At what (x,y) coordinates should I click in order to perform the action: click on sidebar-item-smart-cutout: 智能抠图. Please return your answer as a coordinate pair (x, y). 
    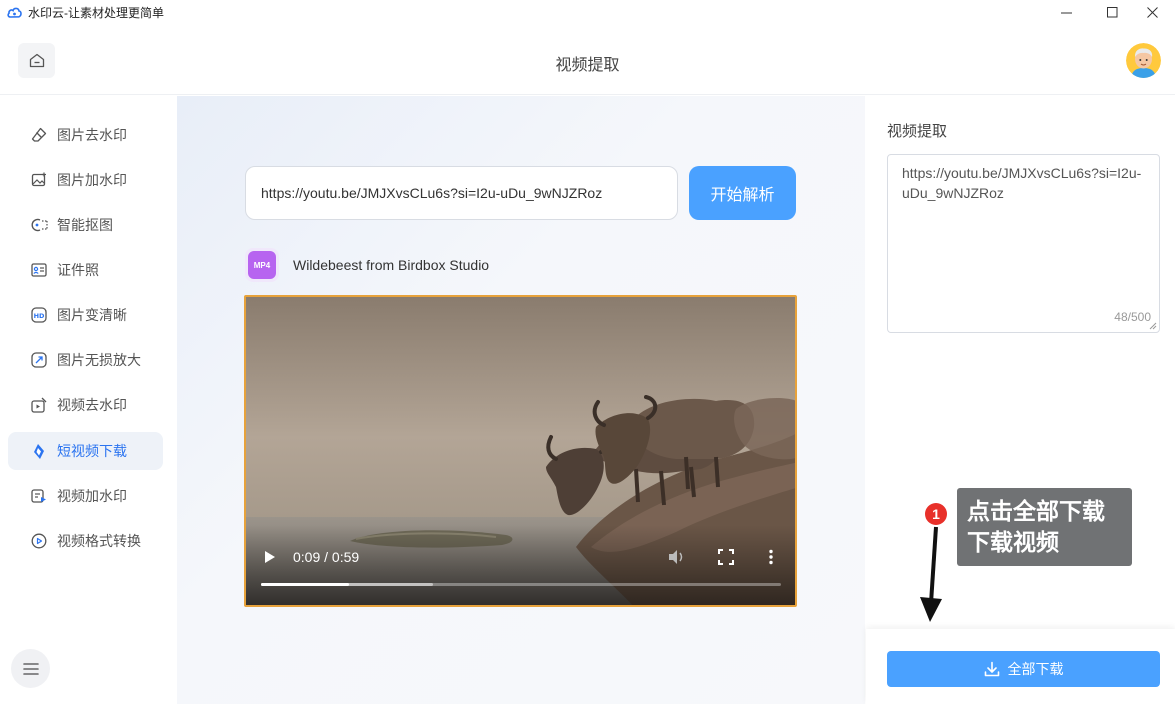
    Looking at the image, I should click on (85, 225).